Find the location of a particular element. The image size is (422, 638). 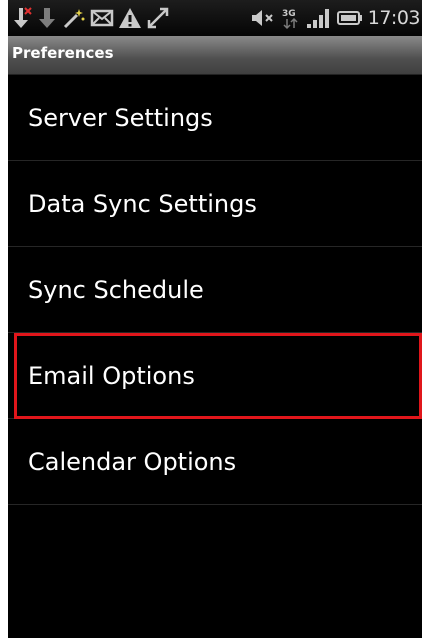

download-icon is located at coordinates (47, 18).